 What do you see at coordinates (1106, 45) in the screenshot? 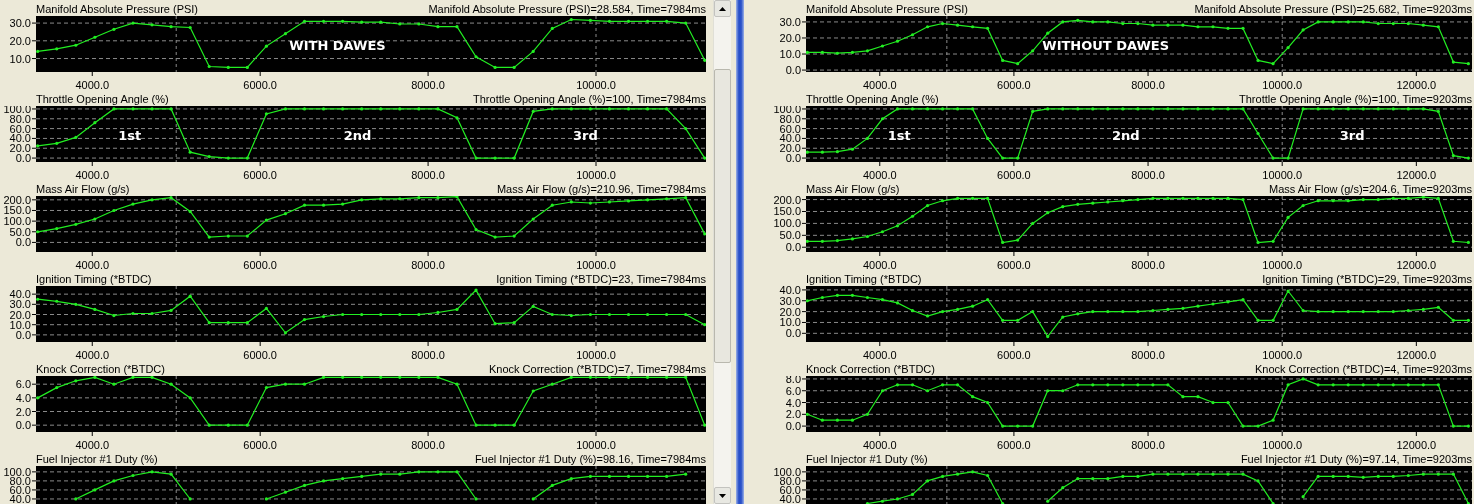
I see `chart-annotation: WITHOUT DAWES` at bounding box center [1106, 45].